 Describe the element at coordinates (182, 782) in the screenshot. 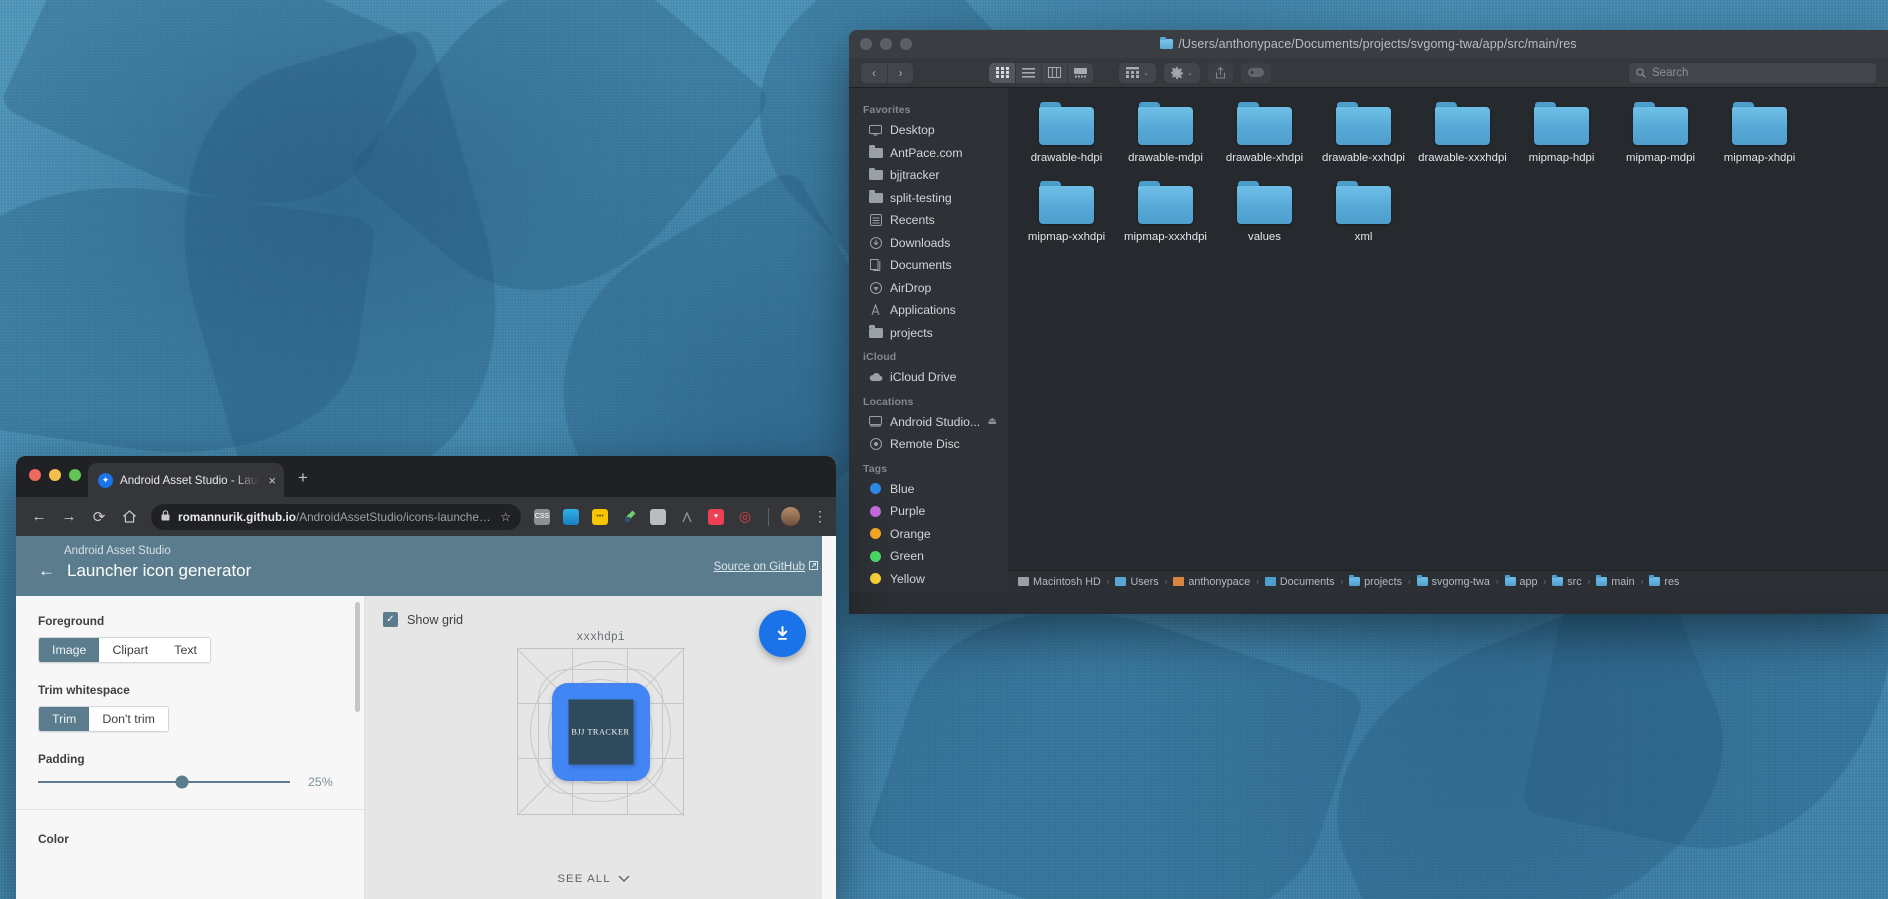

I see `padding-slider-thumb` at that location.